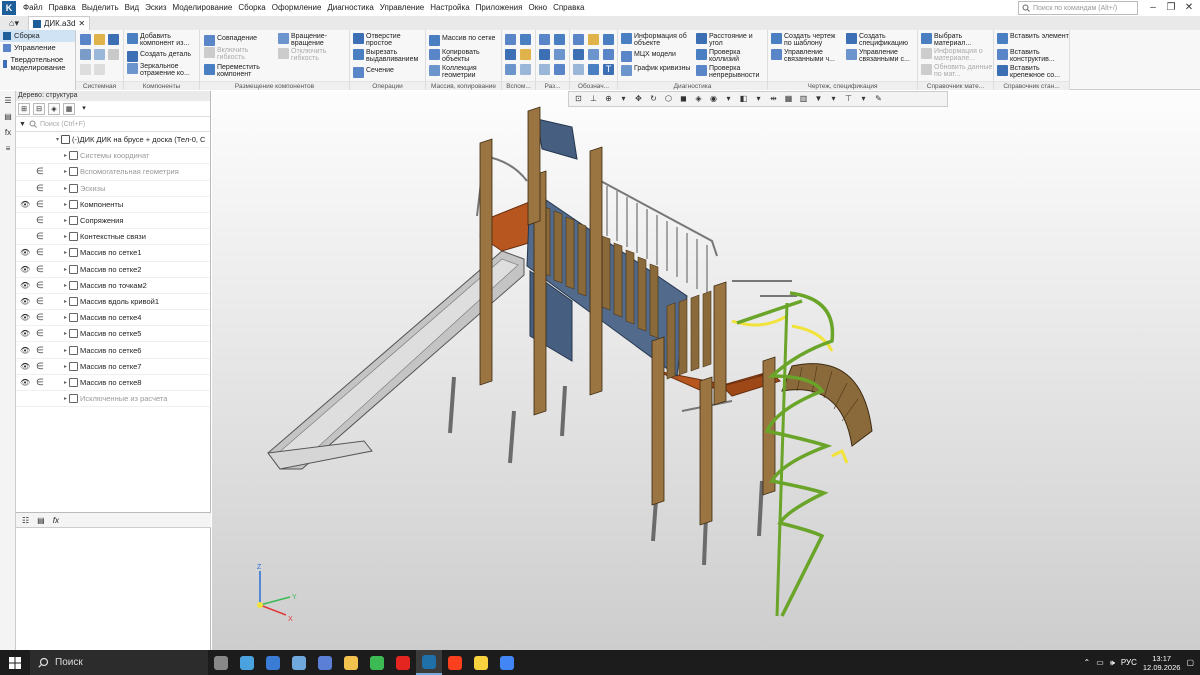  I want to click on restore-button: ❐, so click(1171, 8).